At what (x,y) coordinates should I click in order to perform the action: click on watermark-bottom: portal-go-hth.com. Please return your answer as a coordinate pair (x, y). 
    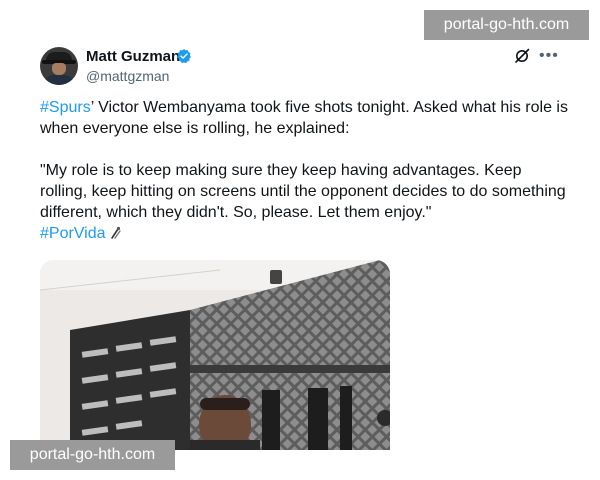
    Looking at the image, I should click on (92, 455).